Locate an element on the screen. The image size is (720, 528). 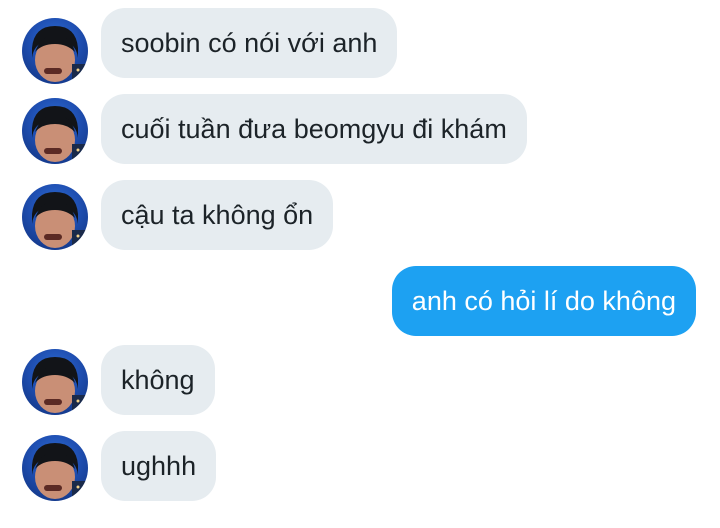
message-bubble-incoming: soobin có nói với anh is located at coordinates (249, 43).